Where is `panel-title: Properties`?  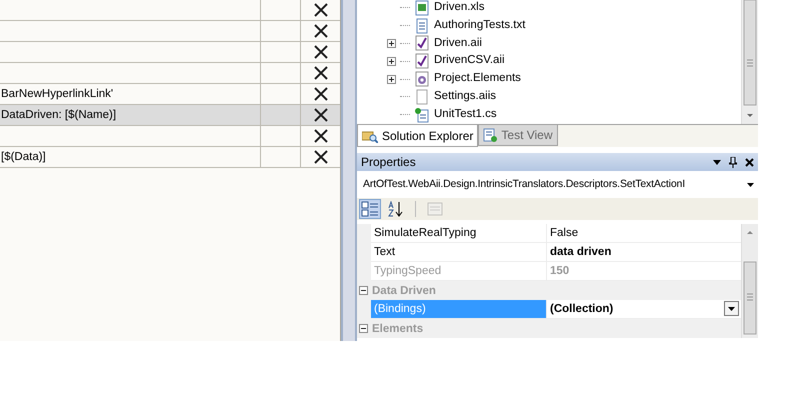
panel-title: Properties is located at coordinates (389, 162).